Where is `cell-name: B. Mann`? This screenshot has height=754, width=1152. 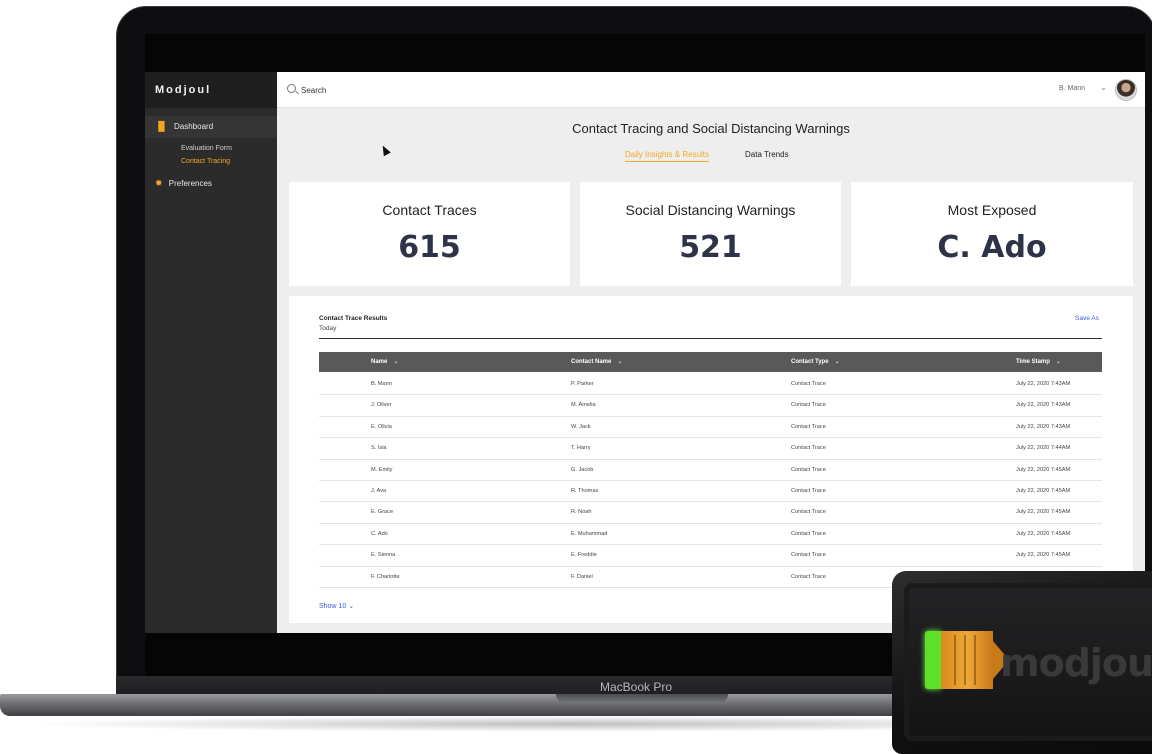
cell-name: B. Mann is located at coordinates (381, 384).